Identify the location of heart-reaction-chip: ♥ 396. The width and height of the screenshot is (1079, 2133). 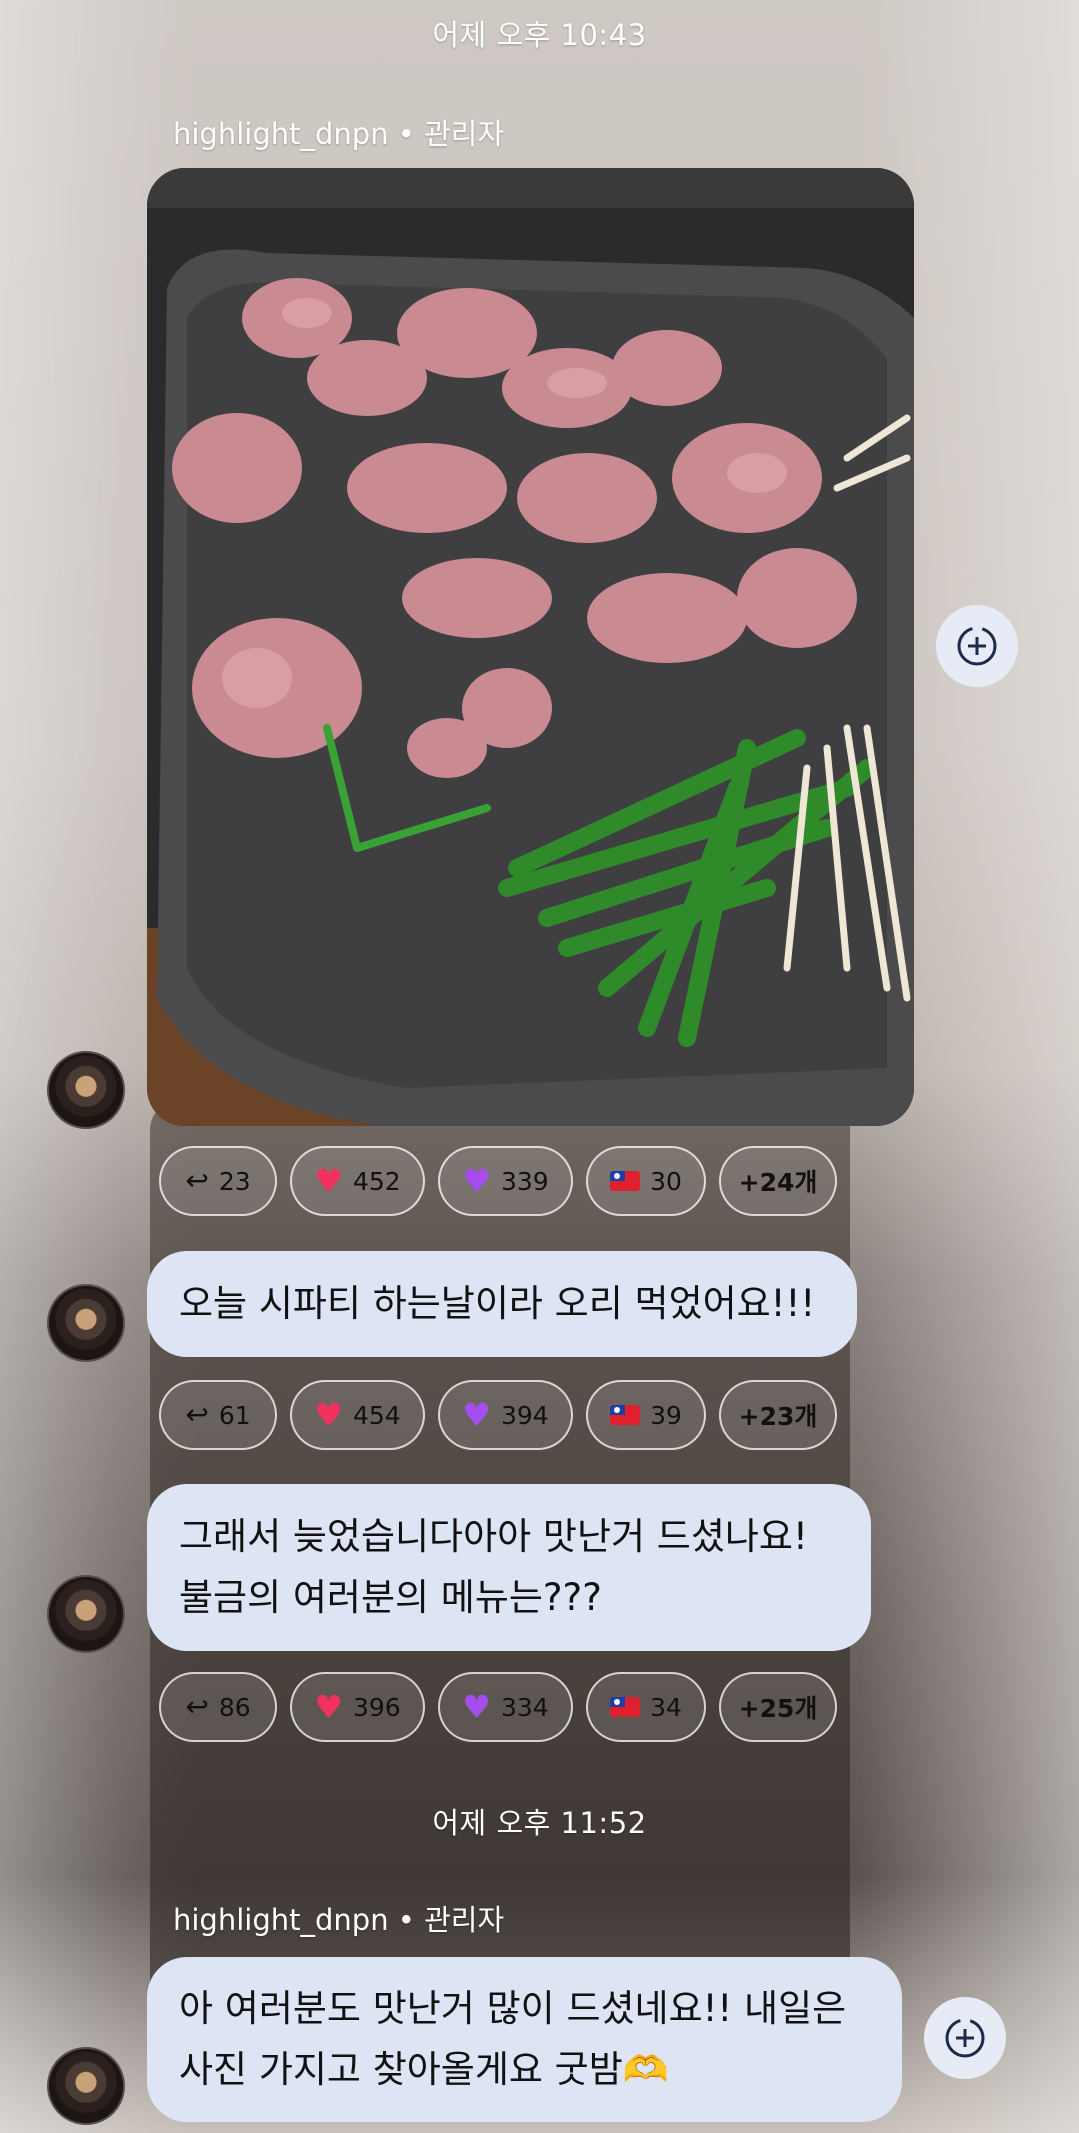
(357, 1707).